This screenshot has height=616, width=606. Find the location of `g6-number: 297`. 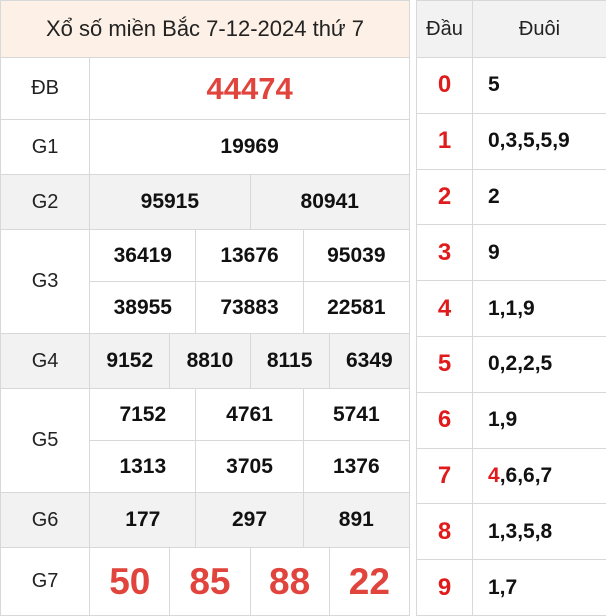

g6-number: 297 is located at coordinates (249, 520).